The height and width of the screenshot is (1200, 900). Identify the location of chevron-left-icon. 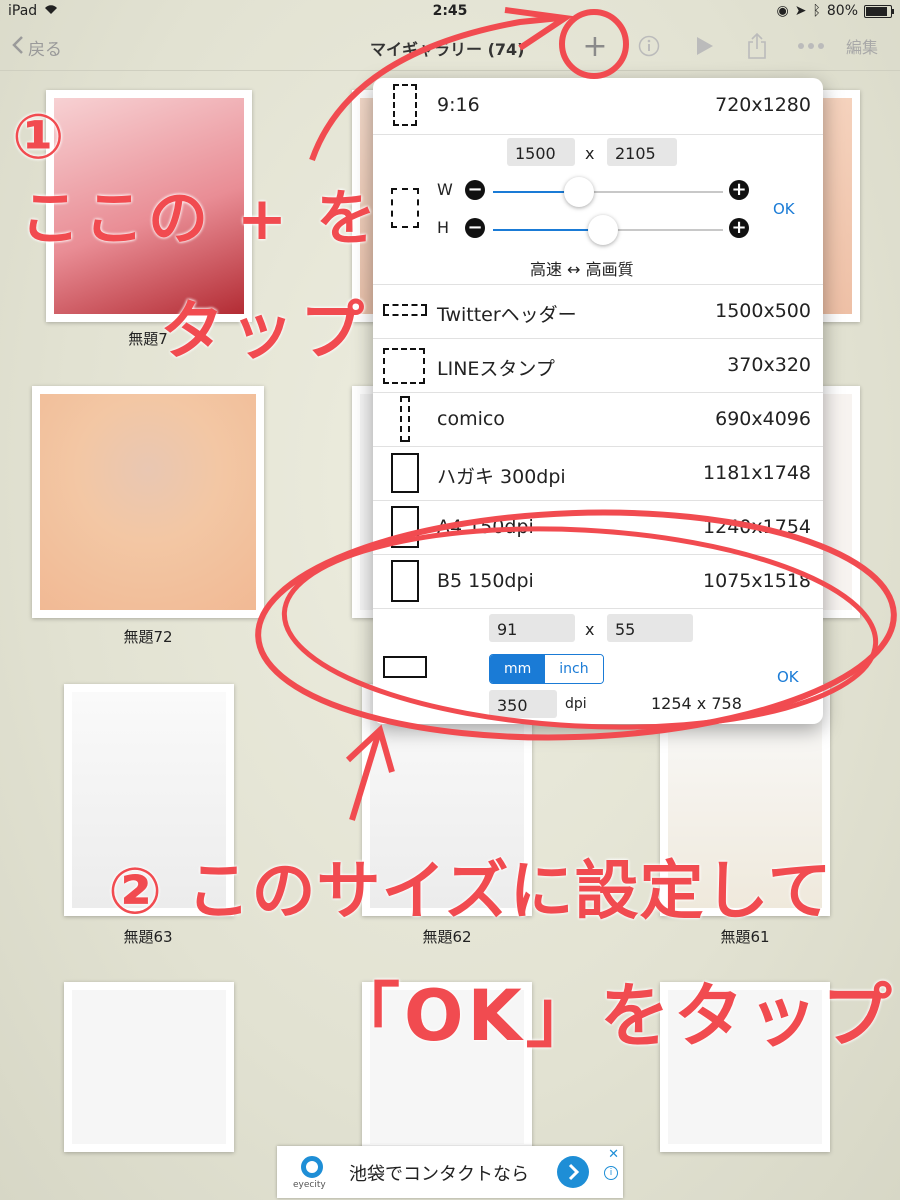
(18, 47).